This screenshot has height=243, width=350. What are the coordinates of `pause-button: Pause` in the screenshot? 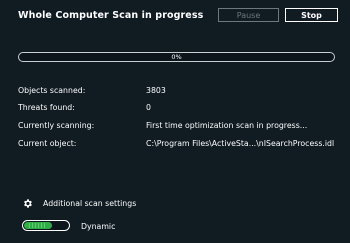 It's located at (248, 15).